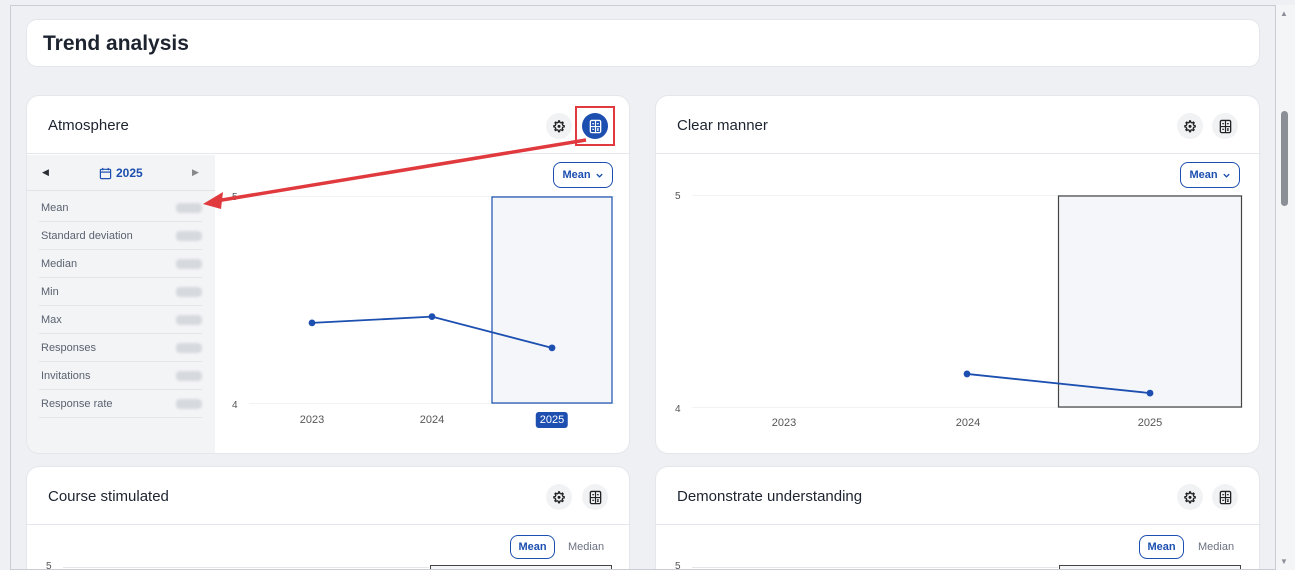 The height and width of the screenshot is (570, 1295). What do you see at coordinates (1284, 561) in the screenshot?
I see `scroll-down-icon: ▼` at bounding box center [1284, 561].